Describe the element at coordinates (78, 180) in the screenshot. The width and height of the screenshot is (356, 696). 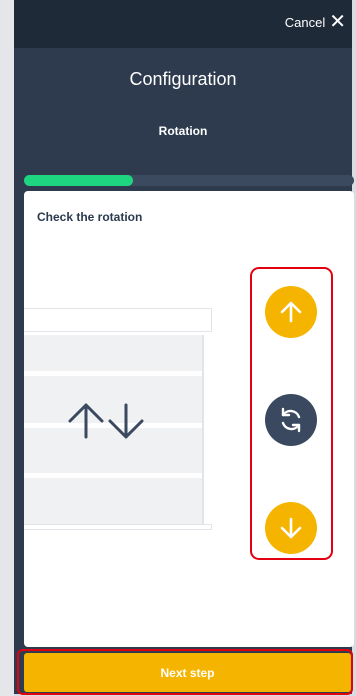
I see `progress-fill` at that location.